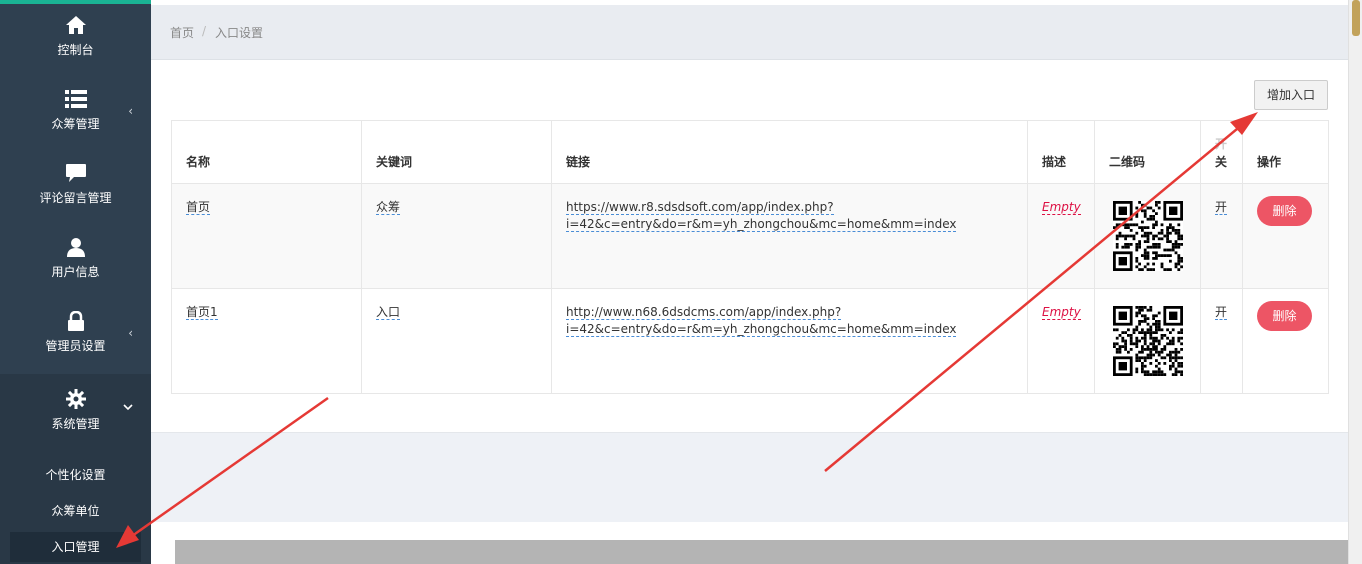 The image size is (1362, 564). What do you see at coordinates (75, 333) in the screenshot?
I see `sidebar-item-admin: 管理员设置 ‹` at bounding box center [75, 333].